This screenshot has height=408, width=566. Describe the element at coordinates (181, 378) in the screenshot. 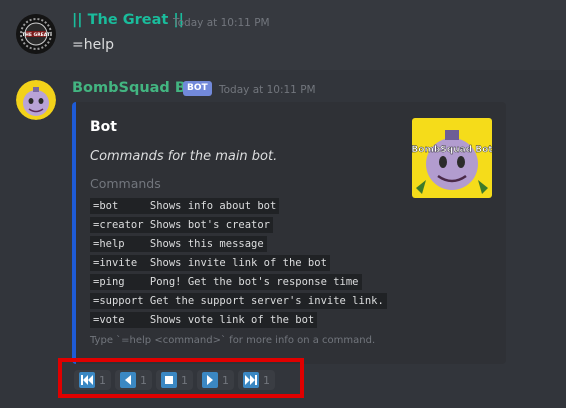

I see `highlight-box` at that location.